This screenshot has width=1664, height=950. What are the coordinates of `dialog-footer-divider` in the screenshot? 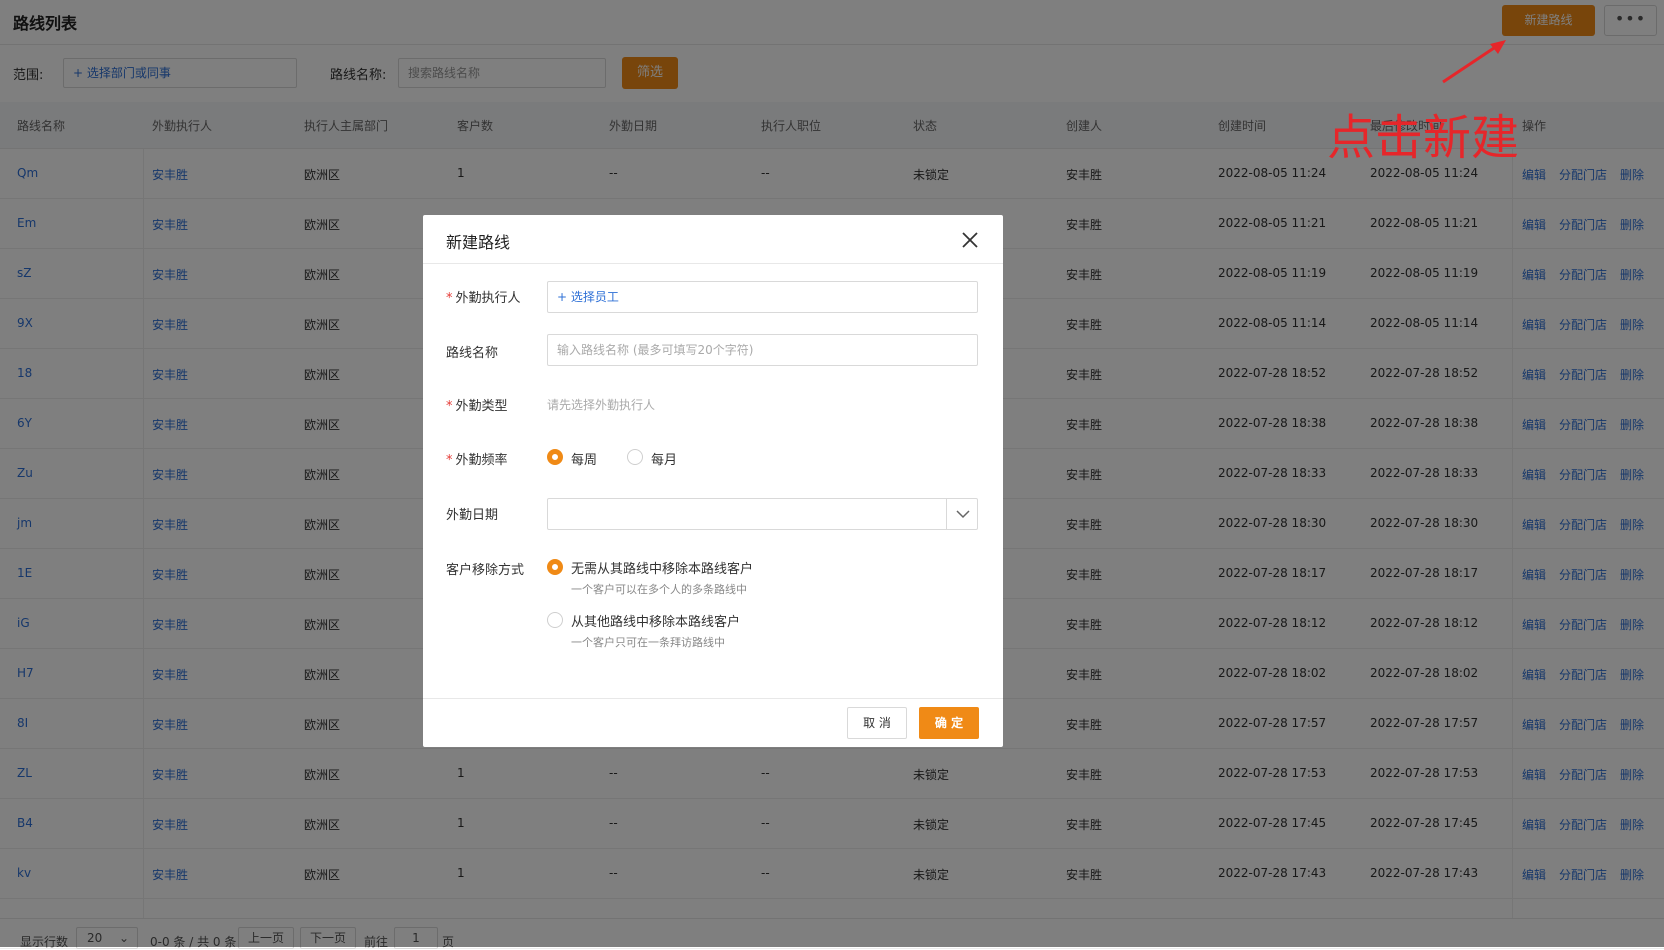 It's located at (713, 698).